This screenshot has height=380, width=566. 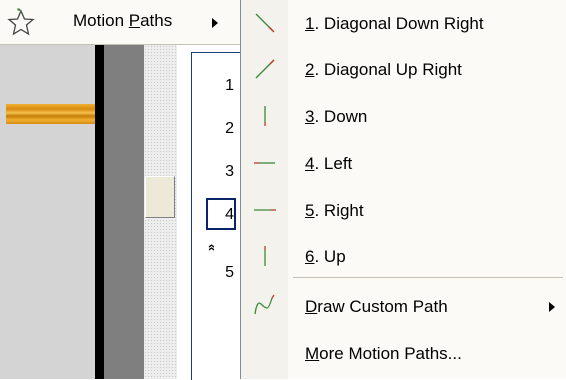 What do you see at coordinates (403, 211) in the screenshot?
I see `menu-item-right: 5. Right` at bounding box center [403, 211].